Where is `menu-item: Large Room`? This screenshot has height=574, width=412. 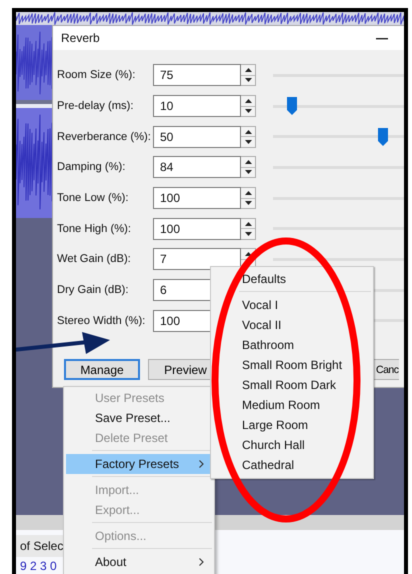
menu-item: Large Room is located at coordinates (292, 425).